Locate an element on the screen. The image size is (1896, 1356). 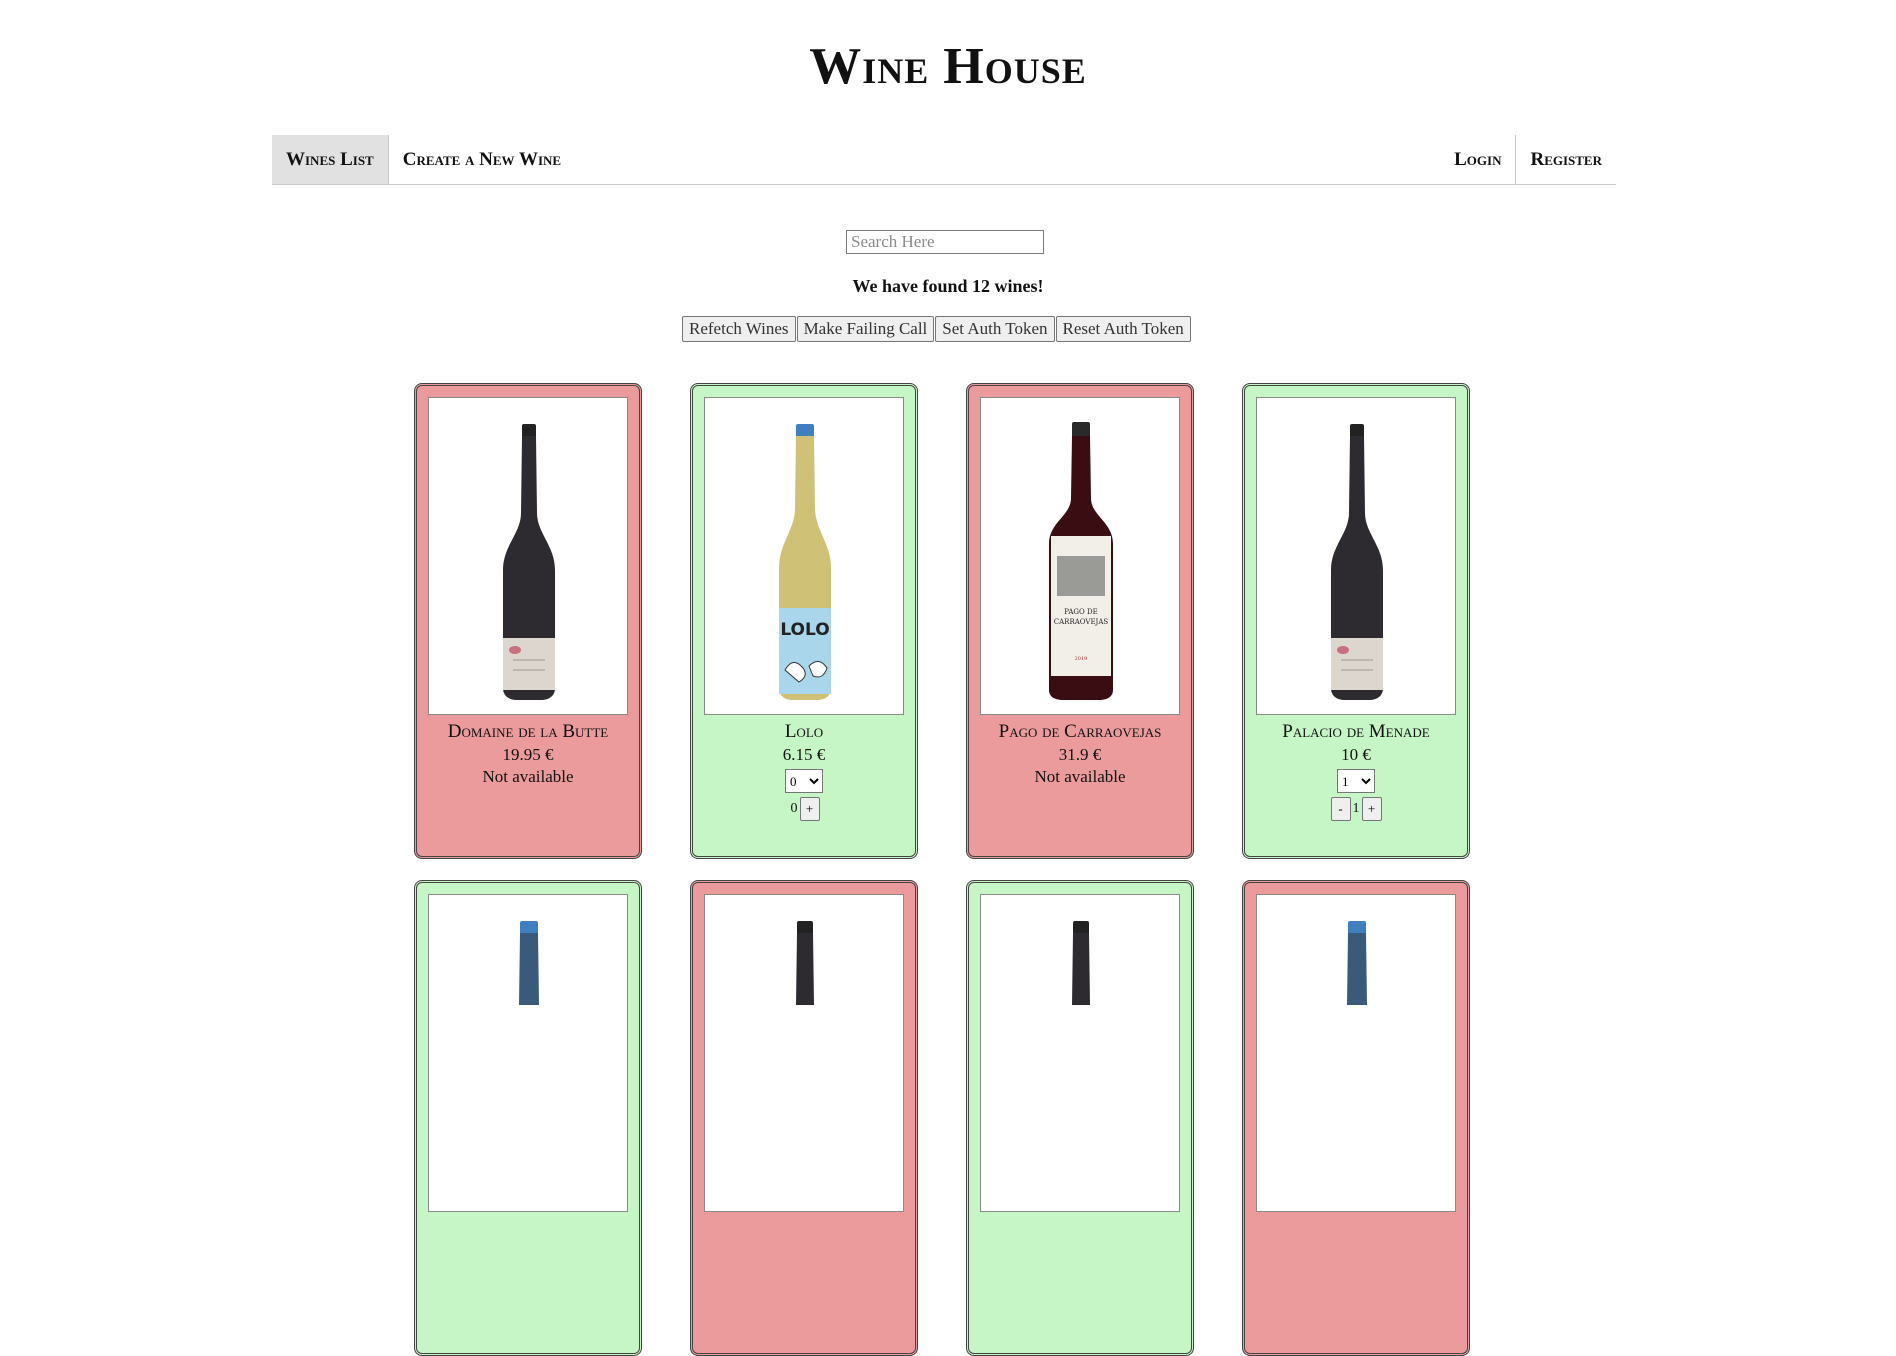
wine-price: 10 € is located at coordinates (1356, 754).